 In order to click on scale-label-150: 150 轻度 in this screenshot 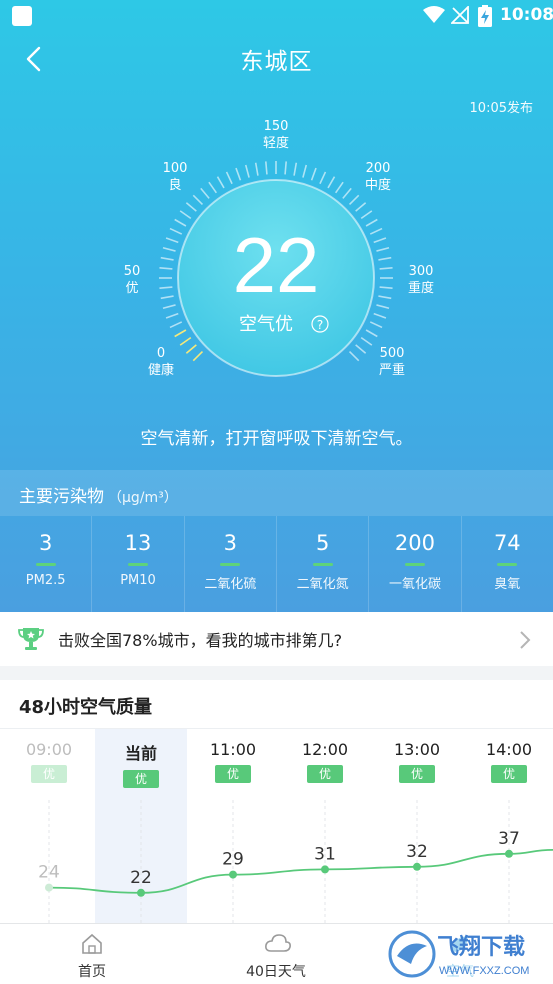, I will do `click(275, 135)`.